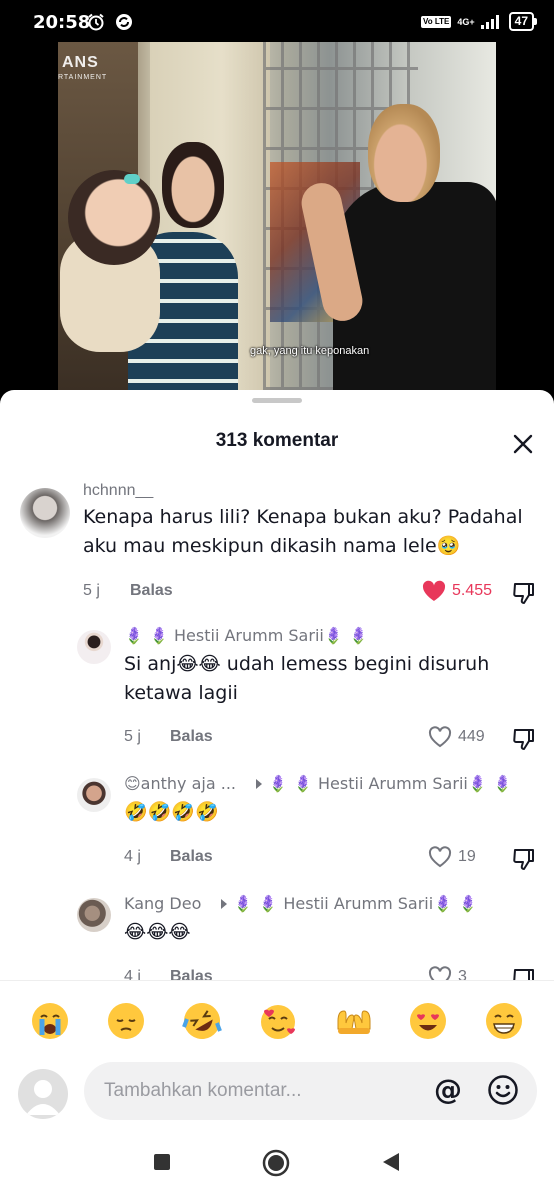  Describe the element at coordinates (523, 21) in the screenshot. I see `battery-indicator: 47` at that location.